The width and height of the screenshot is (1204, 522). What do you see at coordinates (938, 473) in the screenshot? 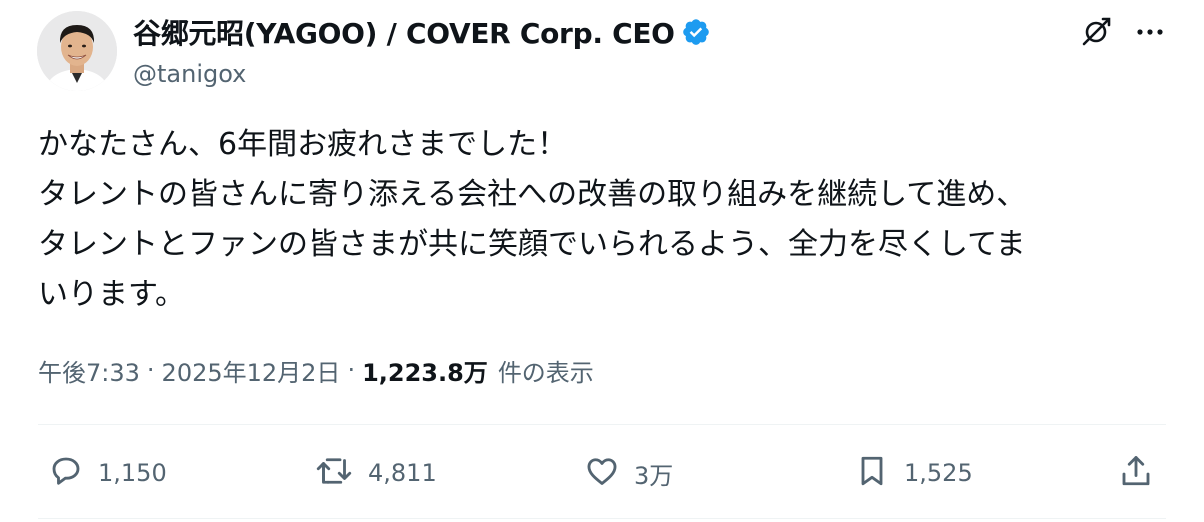
I see `bookmark-count: 1,525` at bounding box center [938, 473].